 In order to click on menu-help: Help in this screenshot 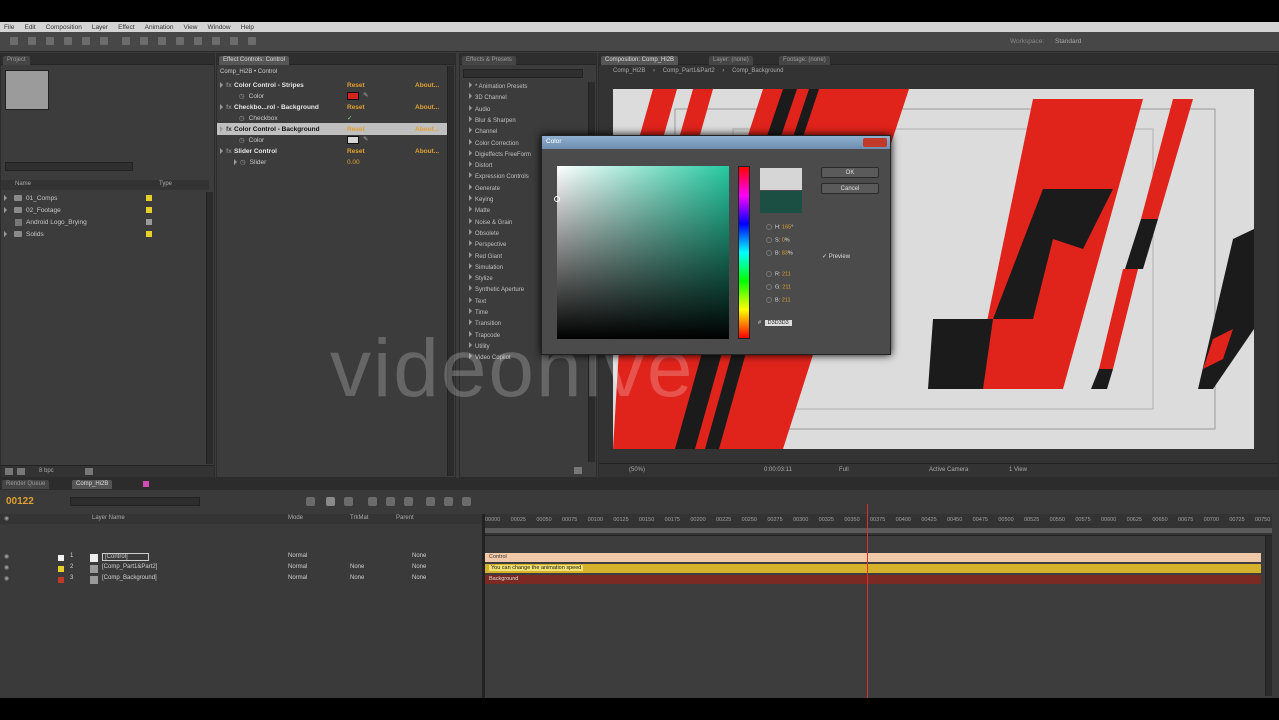, I will do `click(247, 27)`.